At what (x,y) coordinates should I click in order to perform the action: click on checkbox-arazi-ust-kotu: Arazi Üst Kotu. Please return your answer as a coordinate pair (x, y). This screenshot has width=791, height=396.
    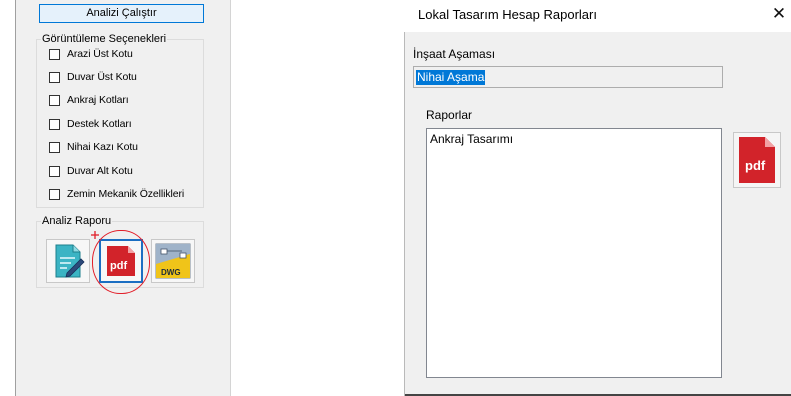
    Looking at the image, I should click on (91, 54).